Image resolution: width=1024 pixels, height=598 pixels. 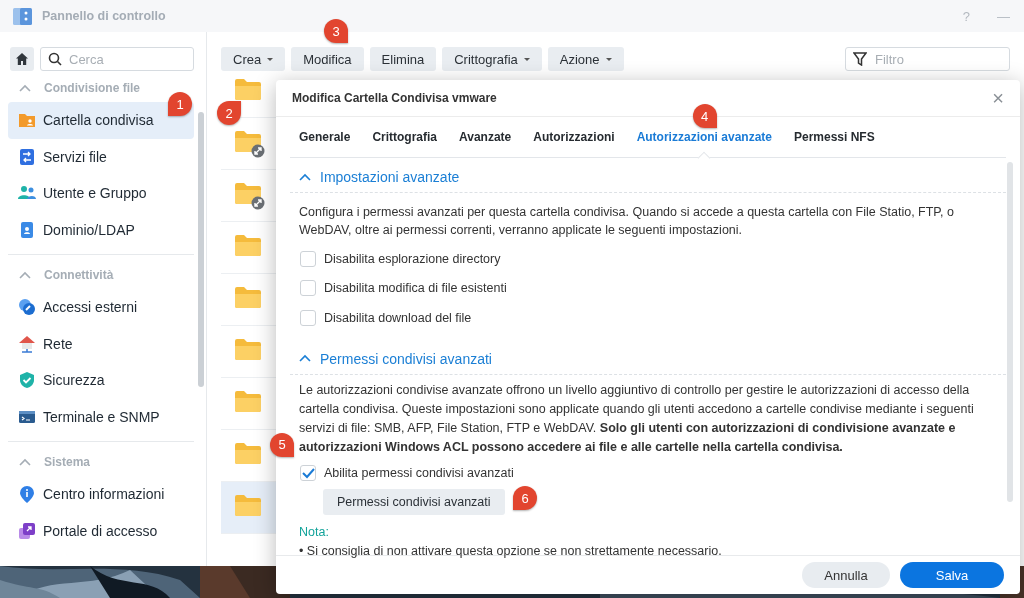 What do you see at coordinates (79, 275) in the screenshot?
I see `section-header: Connettività` at bounding box center [79, 275].